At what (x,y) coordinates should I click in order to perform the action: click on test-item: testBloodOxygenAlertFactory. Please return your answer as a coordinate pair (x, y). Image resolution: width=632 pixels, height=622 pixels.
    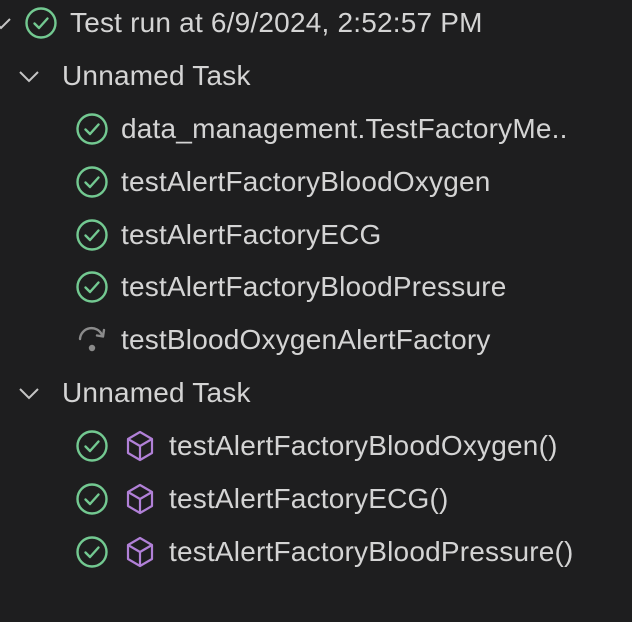
    Looking at the image, I should click on (245, 339).